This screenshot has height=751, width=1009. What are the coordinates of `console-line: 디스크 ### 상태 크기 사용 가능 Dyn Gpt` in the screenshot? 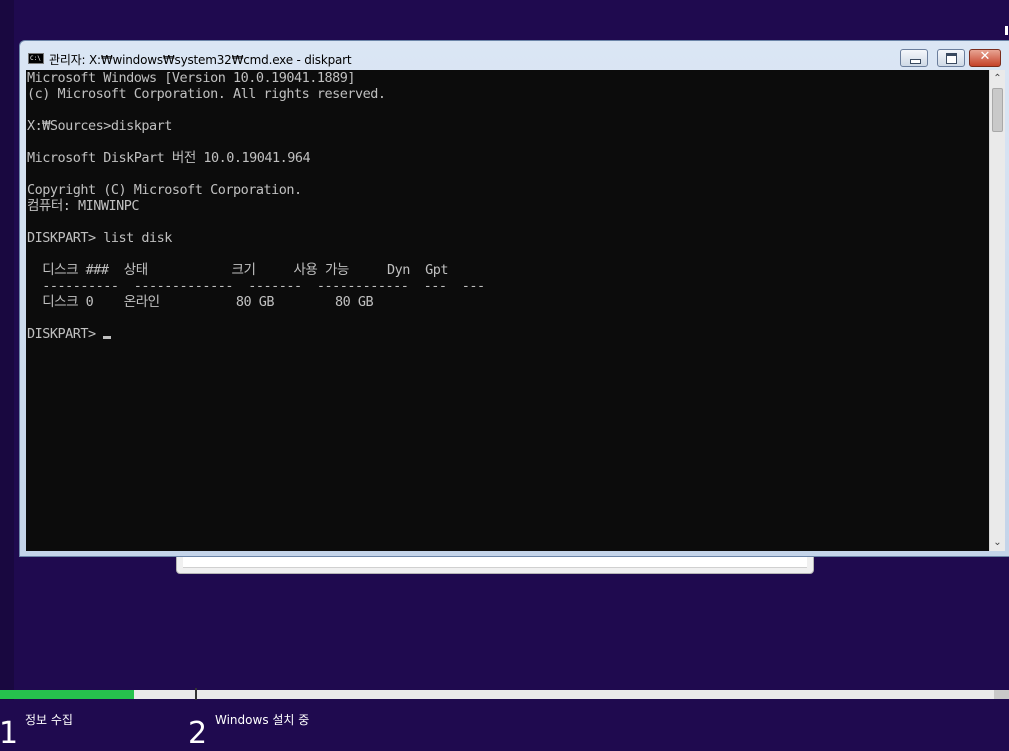 It's located at (237, 270).